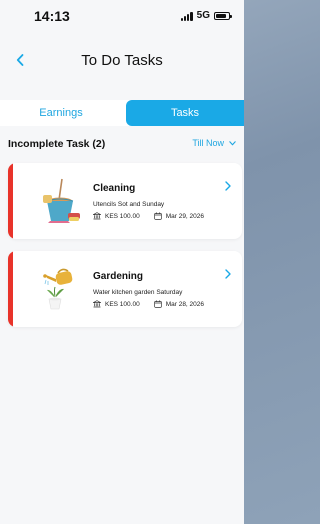 The width and height of the screenshot is (320, 524). What do you see at coordinates (61, 200) in the screenshot?
I see `cleaning-bucket-icon` at bounding box center [61, 200].